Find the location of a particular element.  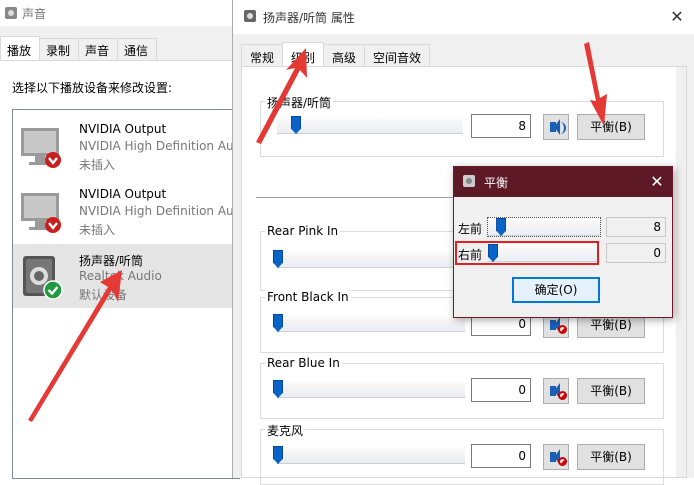

sound-titlebar: 声音 is located at coordinates (120, 13).